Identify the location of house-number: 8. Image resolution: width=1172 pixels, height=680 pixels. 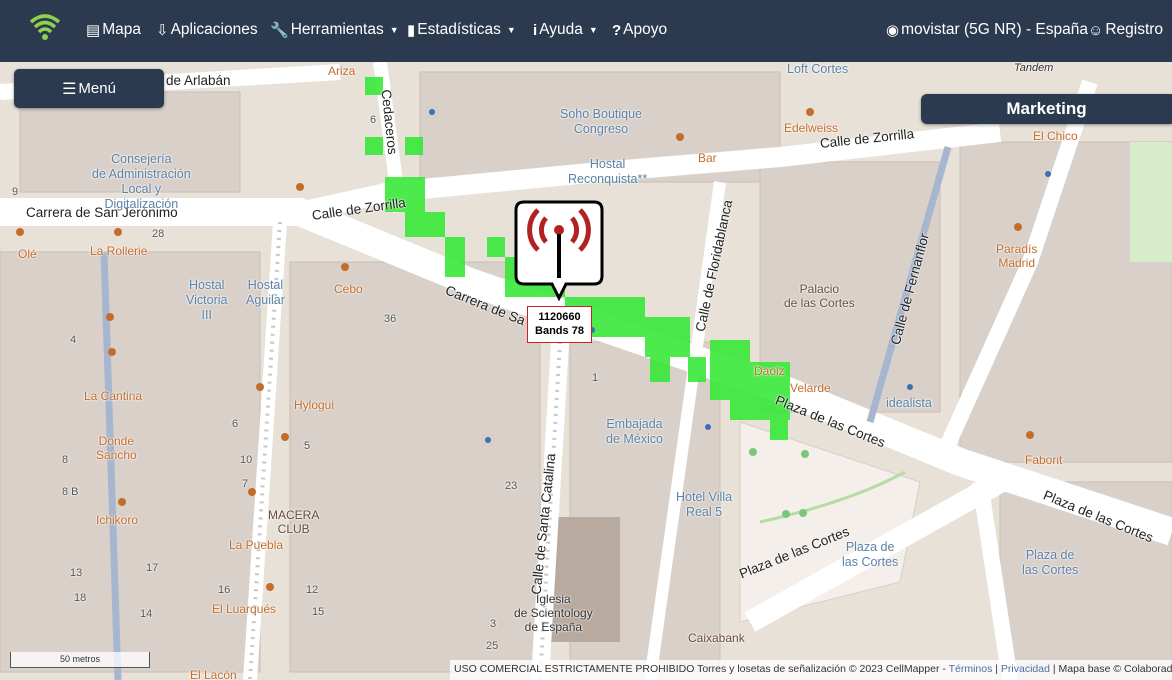
(65, 460).